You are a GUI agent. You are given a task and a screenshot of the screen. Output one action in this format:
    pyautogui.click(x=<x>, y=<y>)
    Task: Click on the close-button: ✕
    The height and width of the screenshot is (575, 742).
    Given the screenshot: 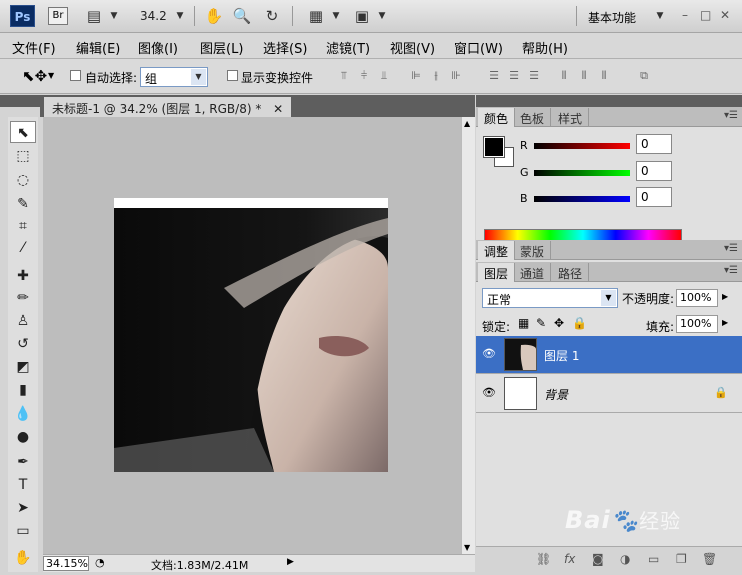 What is the action you would take?
    pyautogui.click(x=725, y=15)
    